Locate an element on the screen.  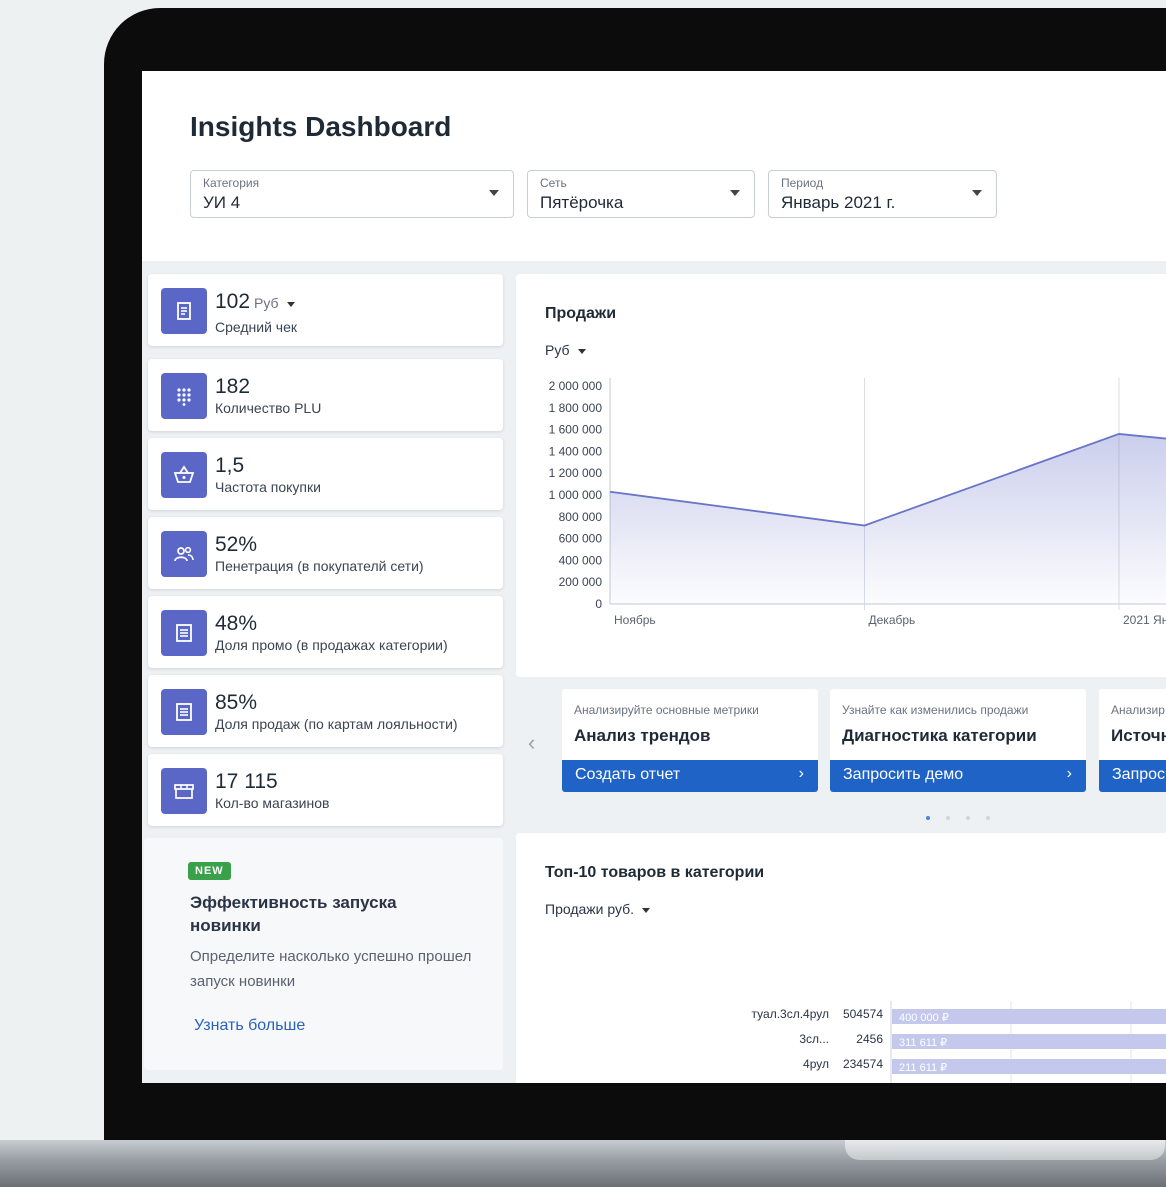
network-select-label: Сеть is located at coordinates (553, 183).